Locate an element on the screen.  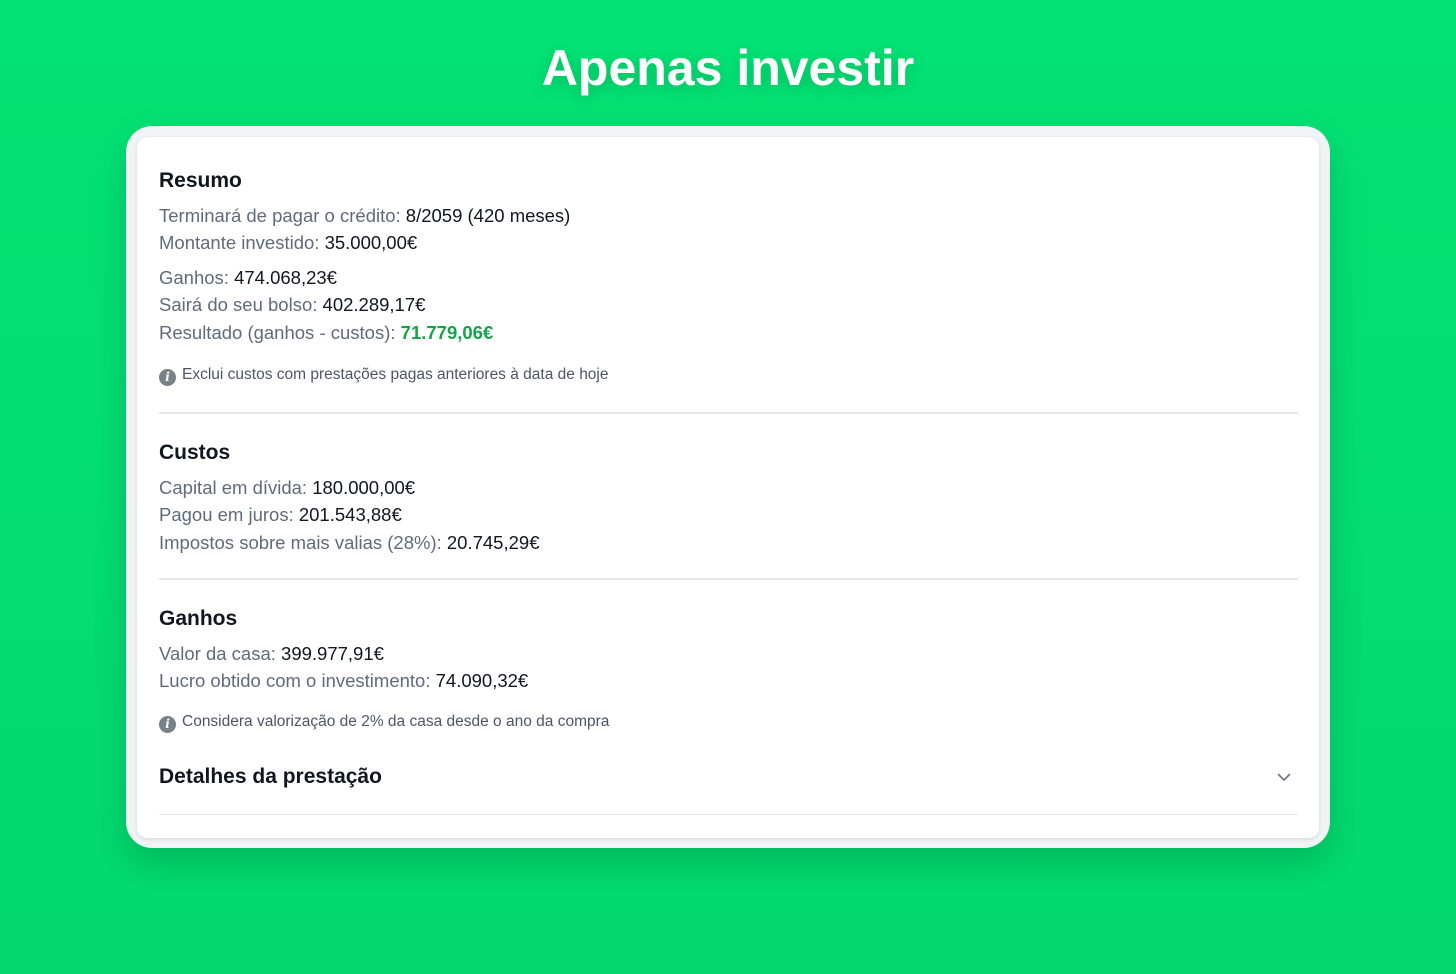
custos-interest-value: 201.543,88€ is located at coordinates (350, 514).